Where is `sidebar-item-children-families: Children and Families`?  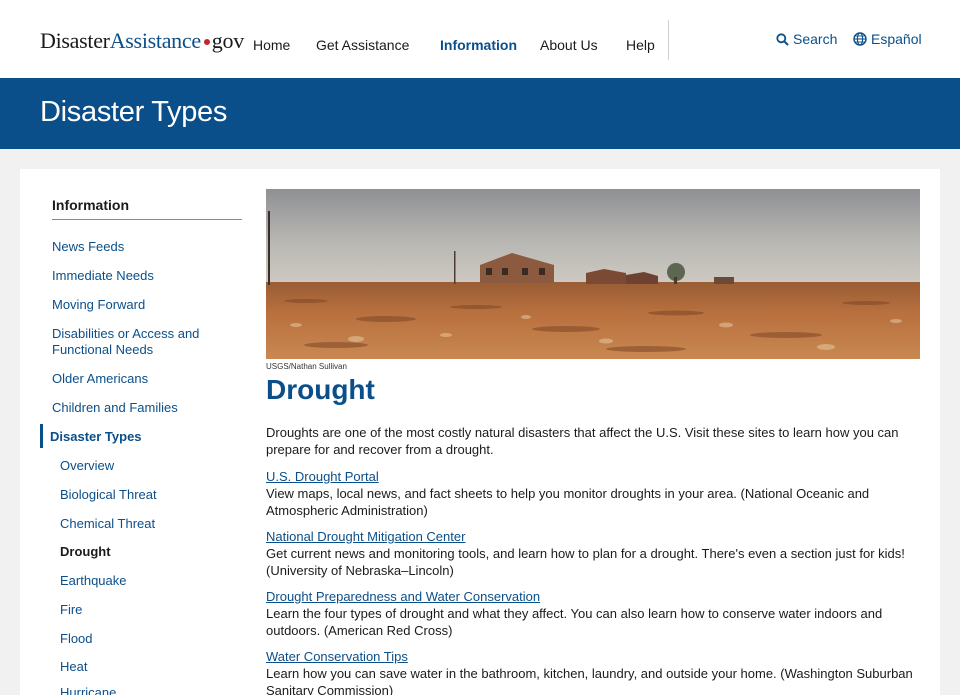 sidebar-item-children-families: Children and Families is located at coordinates (147, 408).